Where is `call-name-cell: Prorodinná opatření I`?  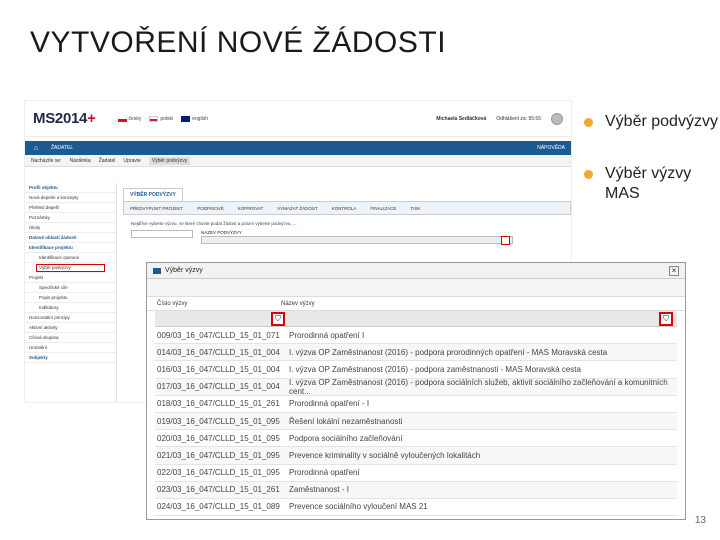
call-name-cell: Prorodinná opatření I is located at coordinates (327, 335).